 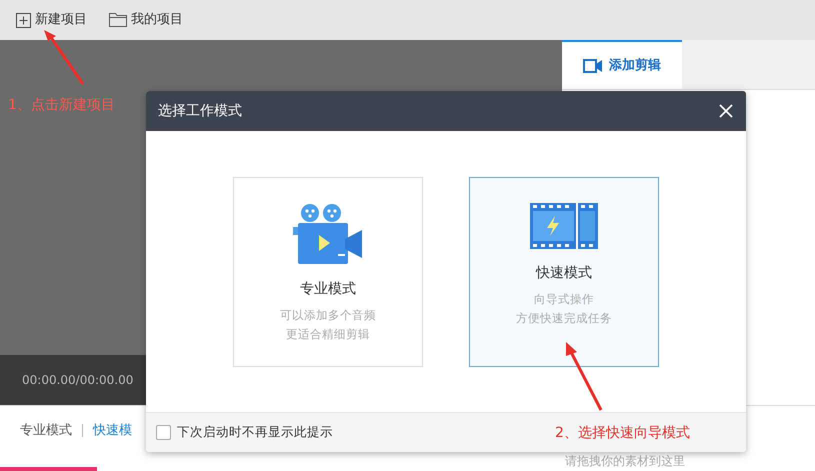 I want to click on film-strip-icon, so click(x=564, y=225).